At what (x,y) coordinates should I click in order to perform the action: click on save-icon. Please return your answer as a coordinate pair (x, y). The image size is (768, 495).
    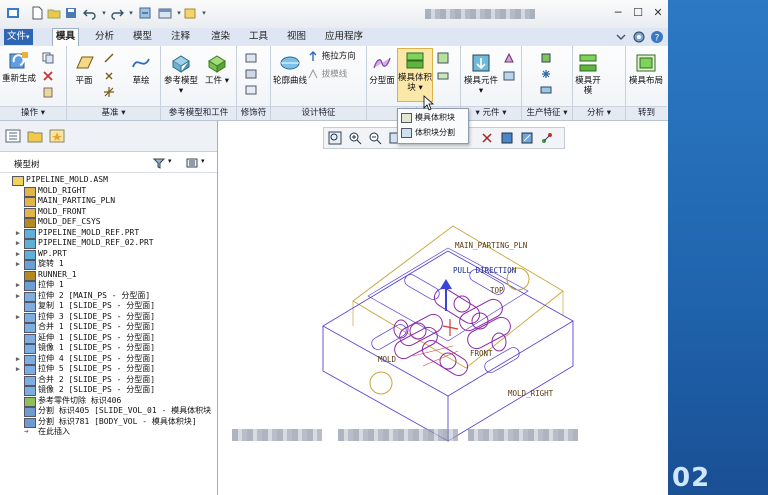
    Looking at the image, I should click on (71, 13).